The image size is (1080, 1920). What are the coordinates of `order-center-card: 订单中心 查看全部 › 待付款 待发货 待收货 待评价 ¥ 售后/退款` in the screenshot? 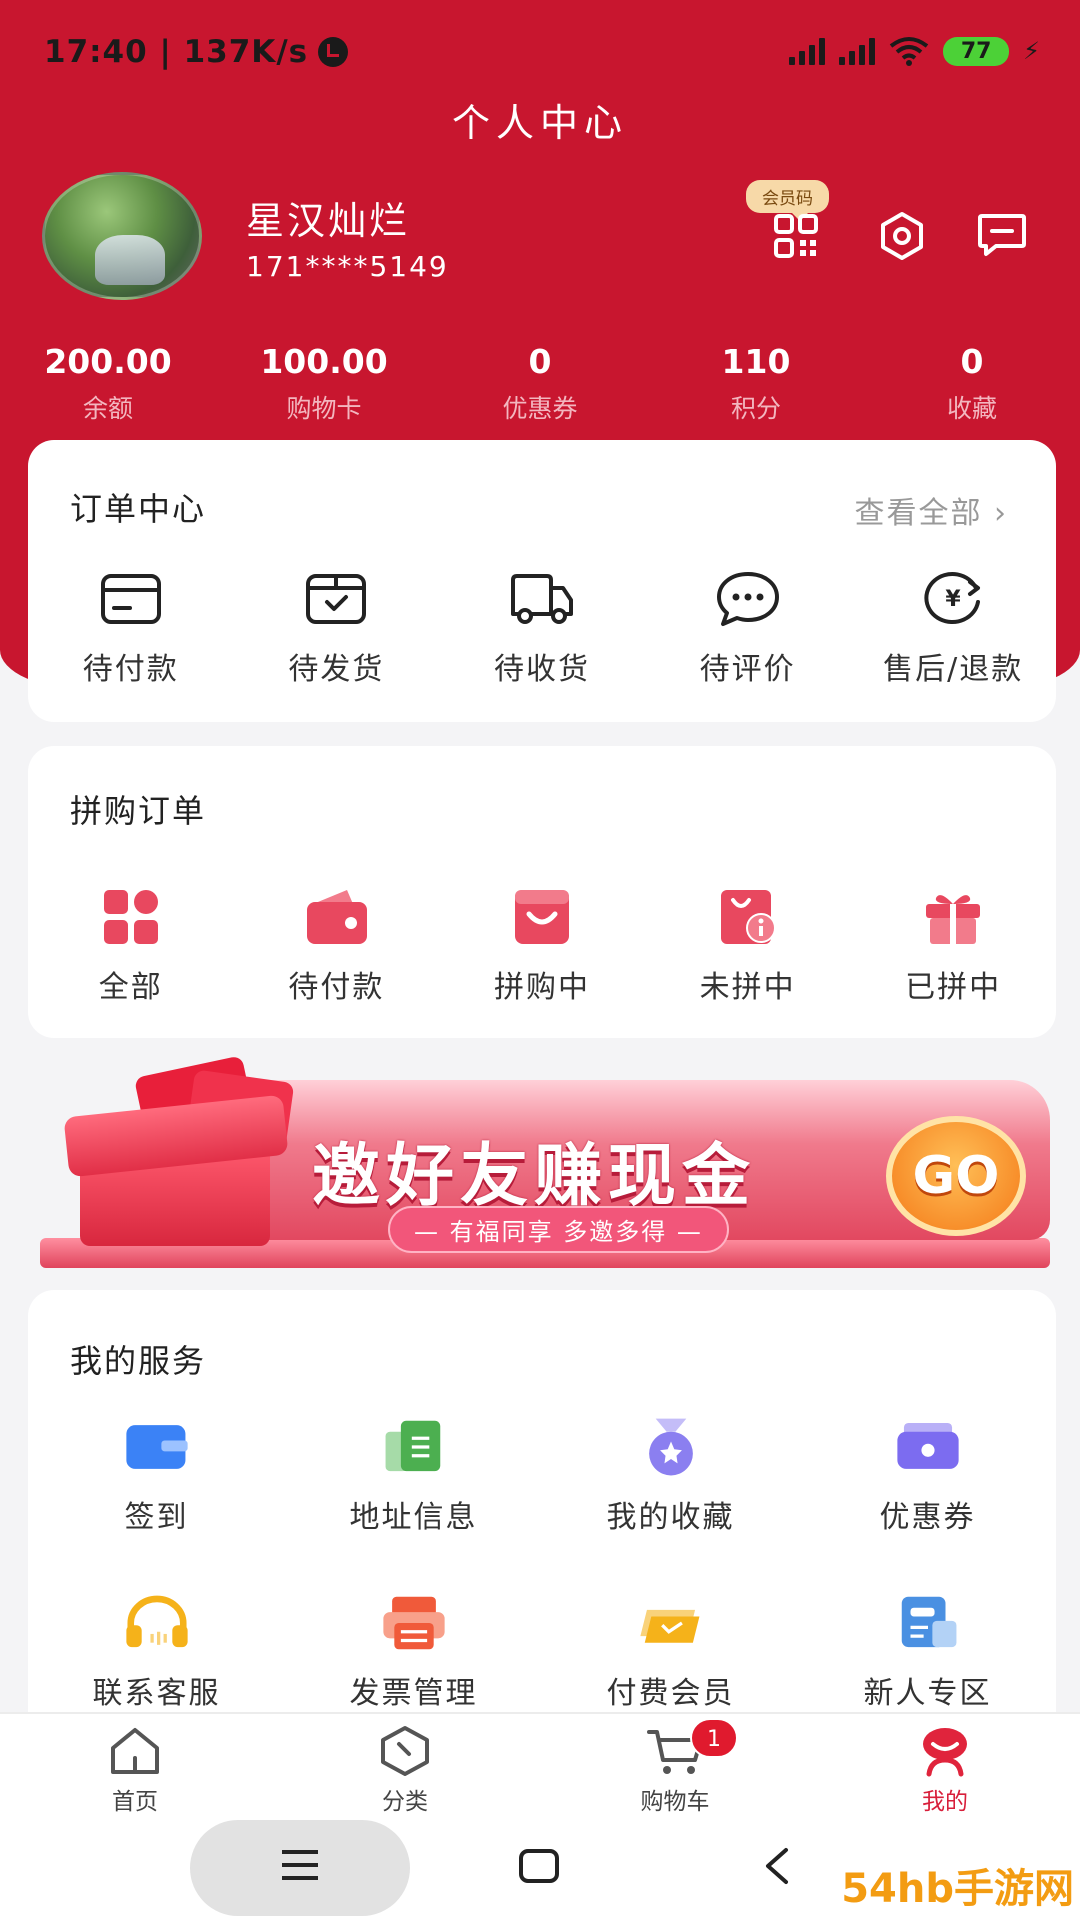 It's located at (542, 581).